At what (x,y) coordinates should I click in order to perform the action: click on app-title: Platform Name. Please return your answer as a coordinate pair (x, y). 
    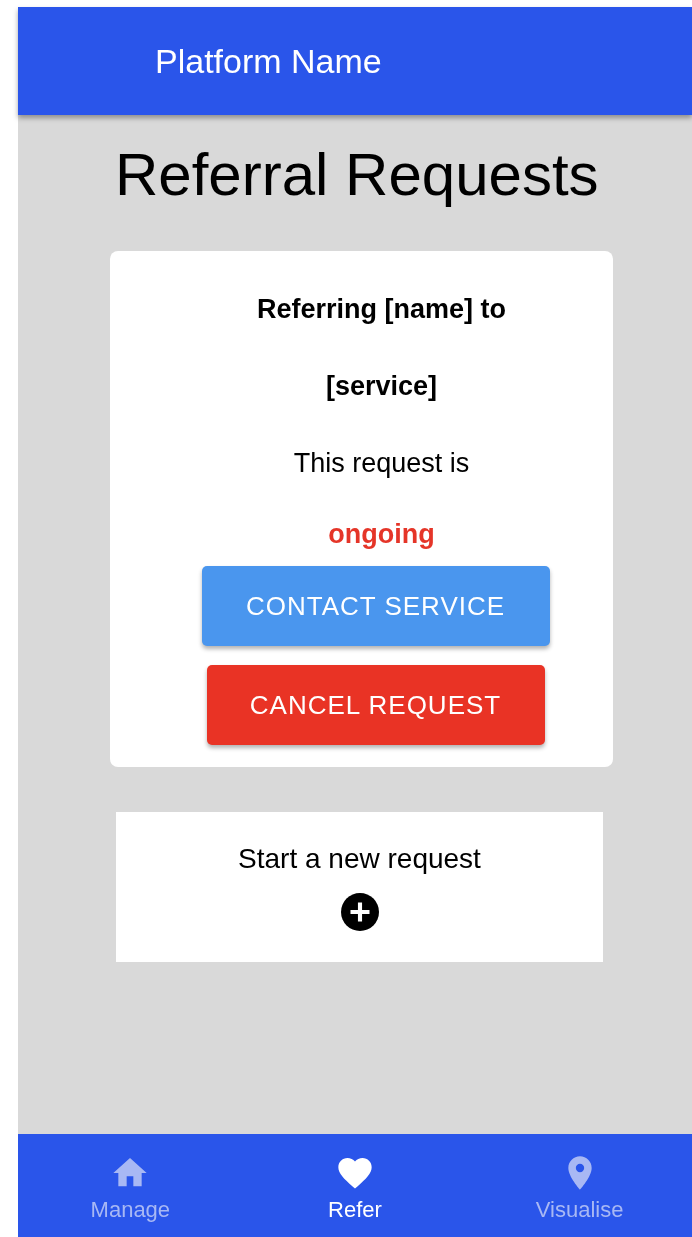
    Looking at the image, I should click on (268, 61).